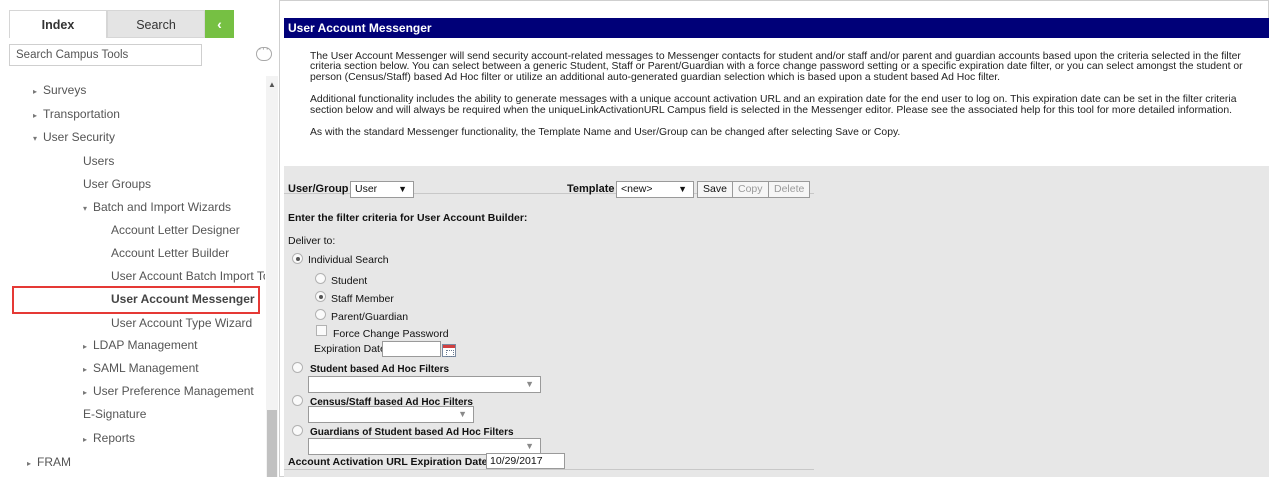 The height and width of the screenshot is (477, 1269). I want to click on staff-member-label: Staff Member, so click(362, 299).